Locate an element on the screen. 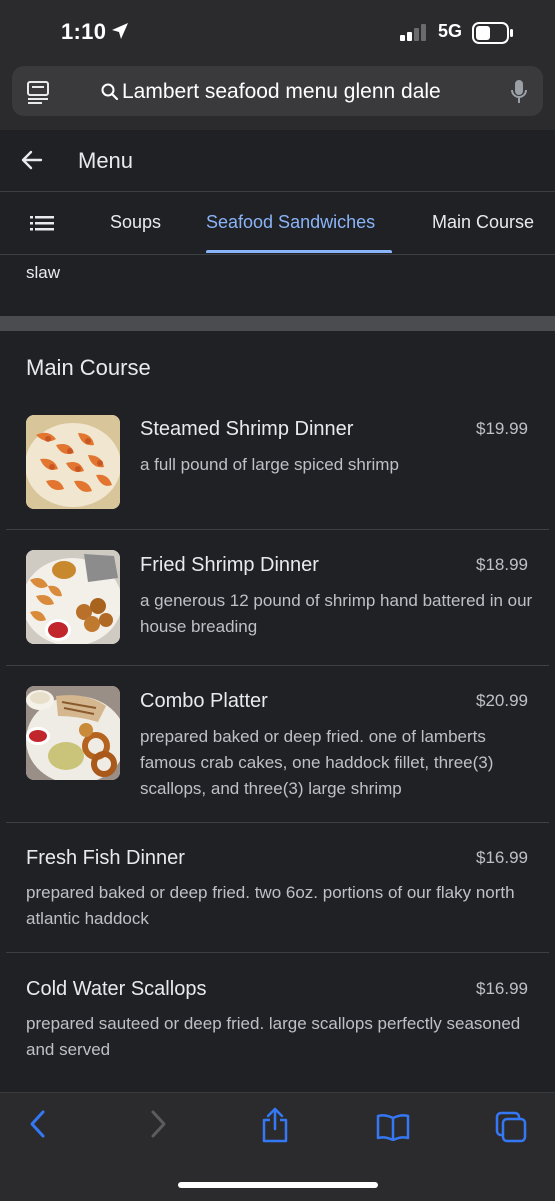  item-price: $20.99 is located at coordinates (502, 700).